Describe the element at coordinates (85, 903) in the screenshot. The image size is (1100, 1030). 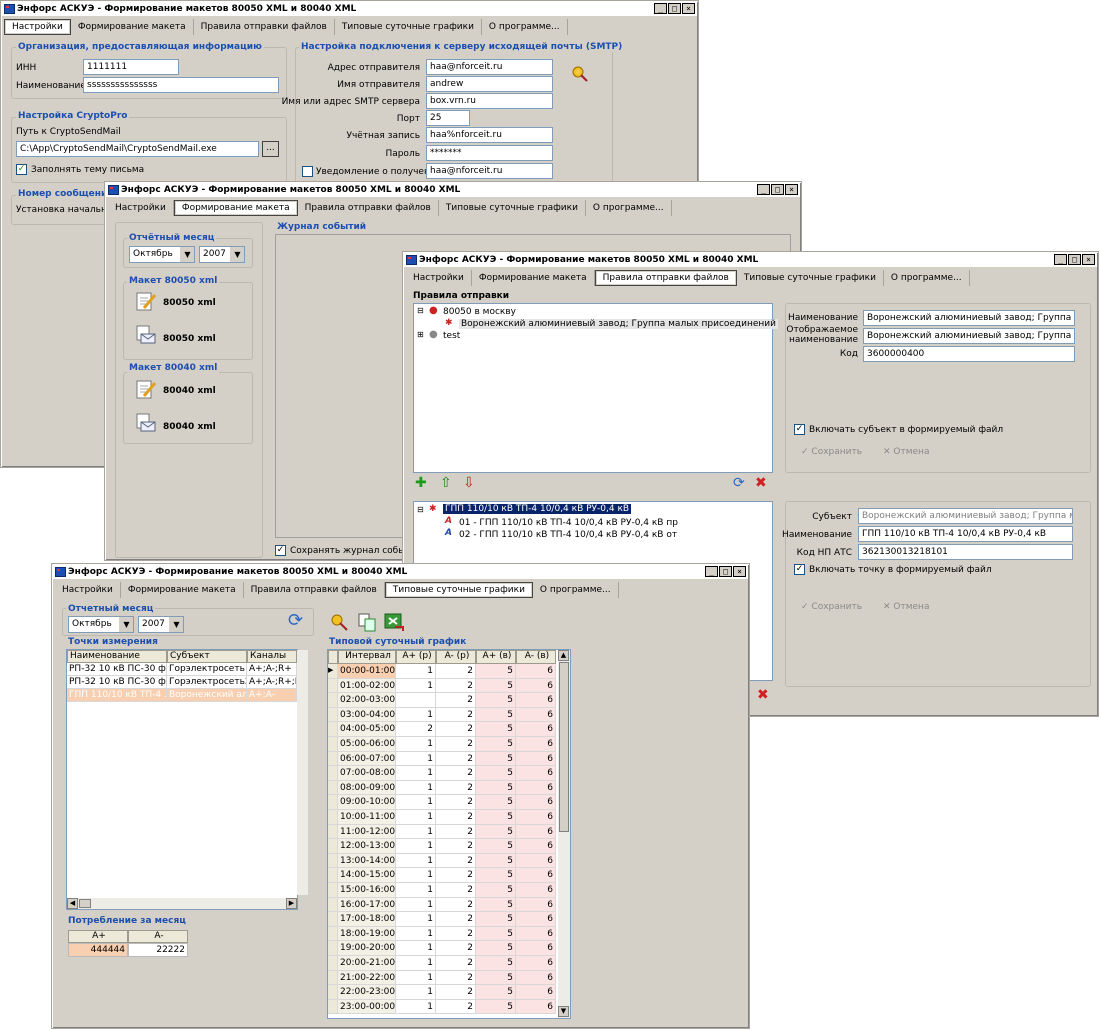
I see `hscroll-thumb` at that location.